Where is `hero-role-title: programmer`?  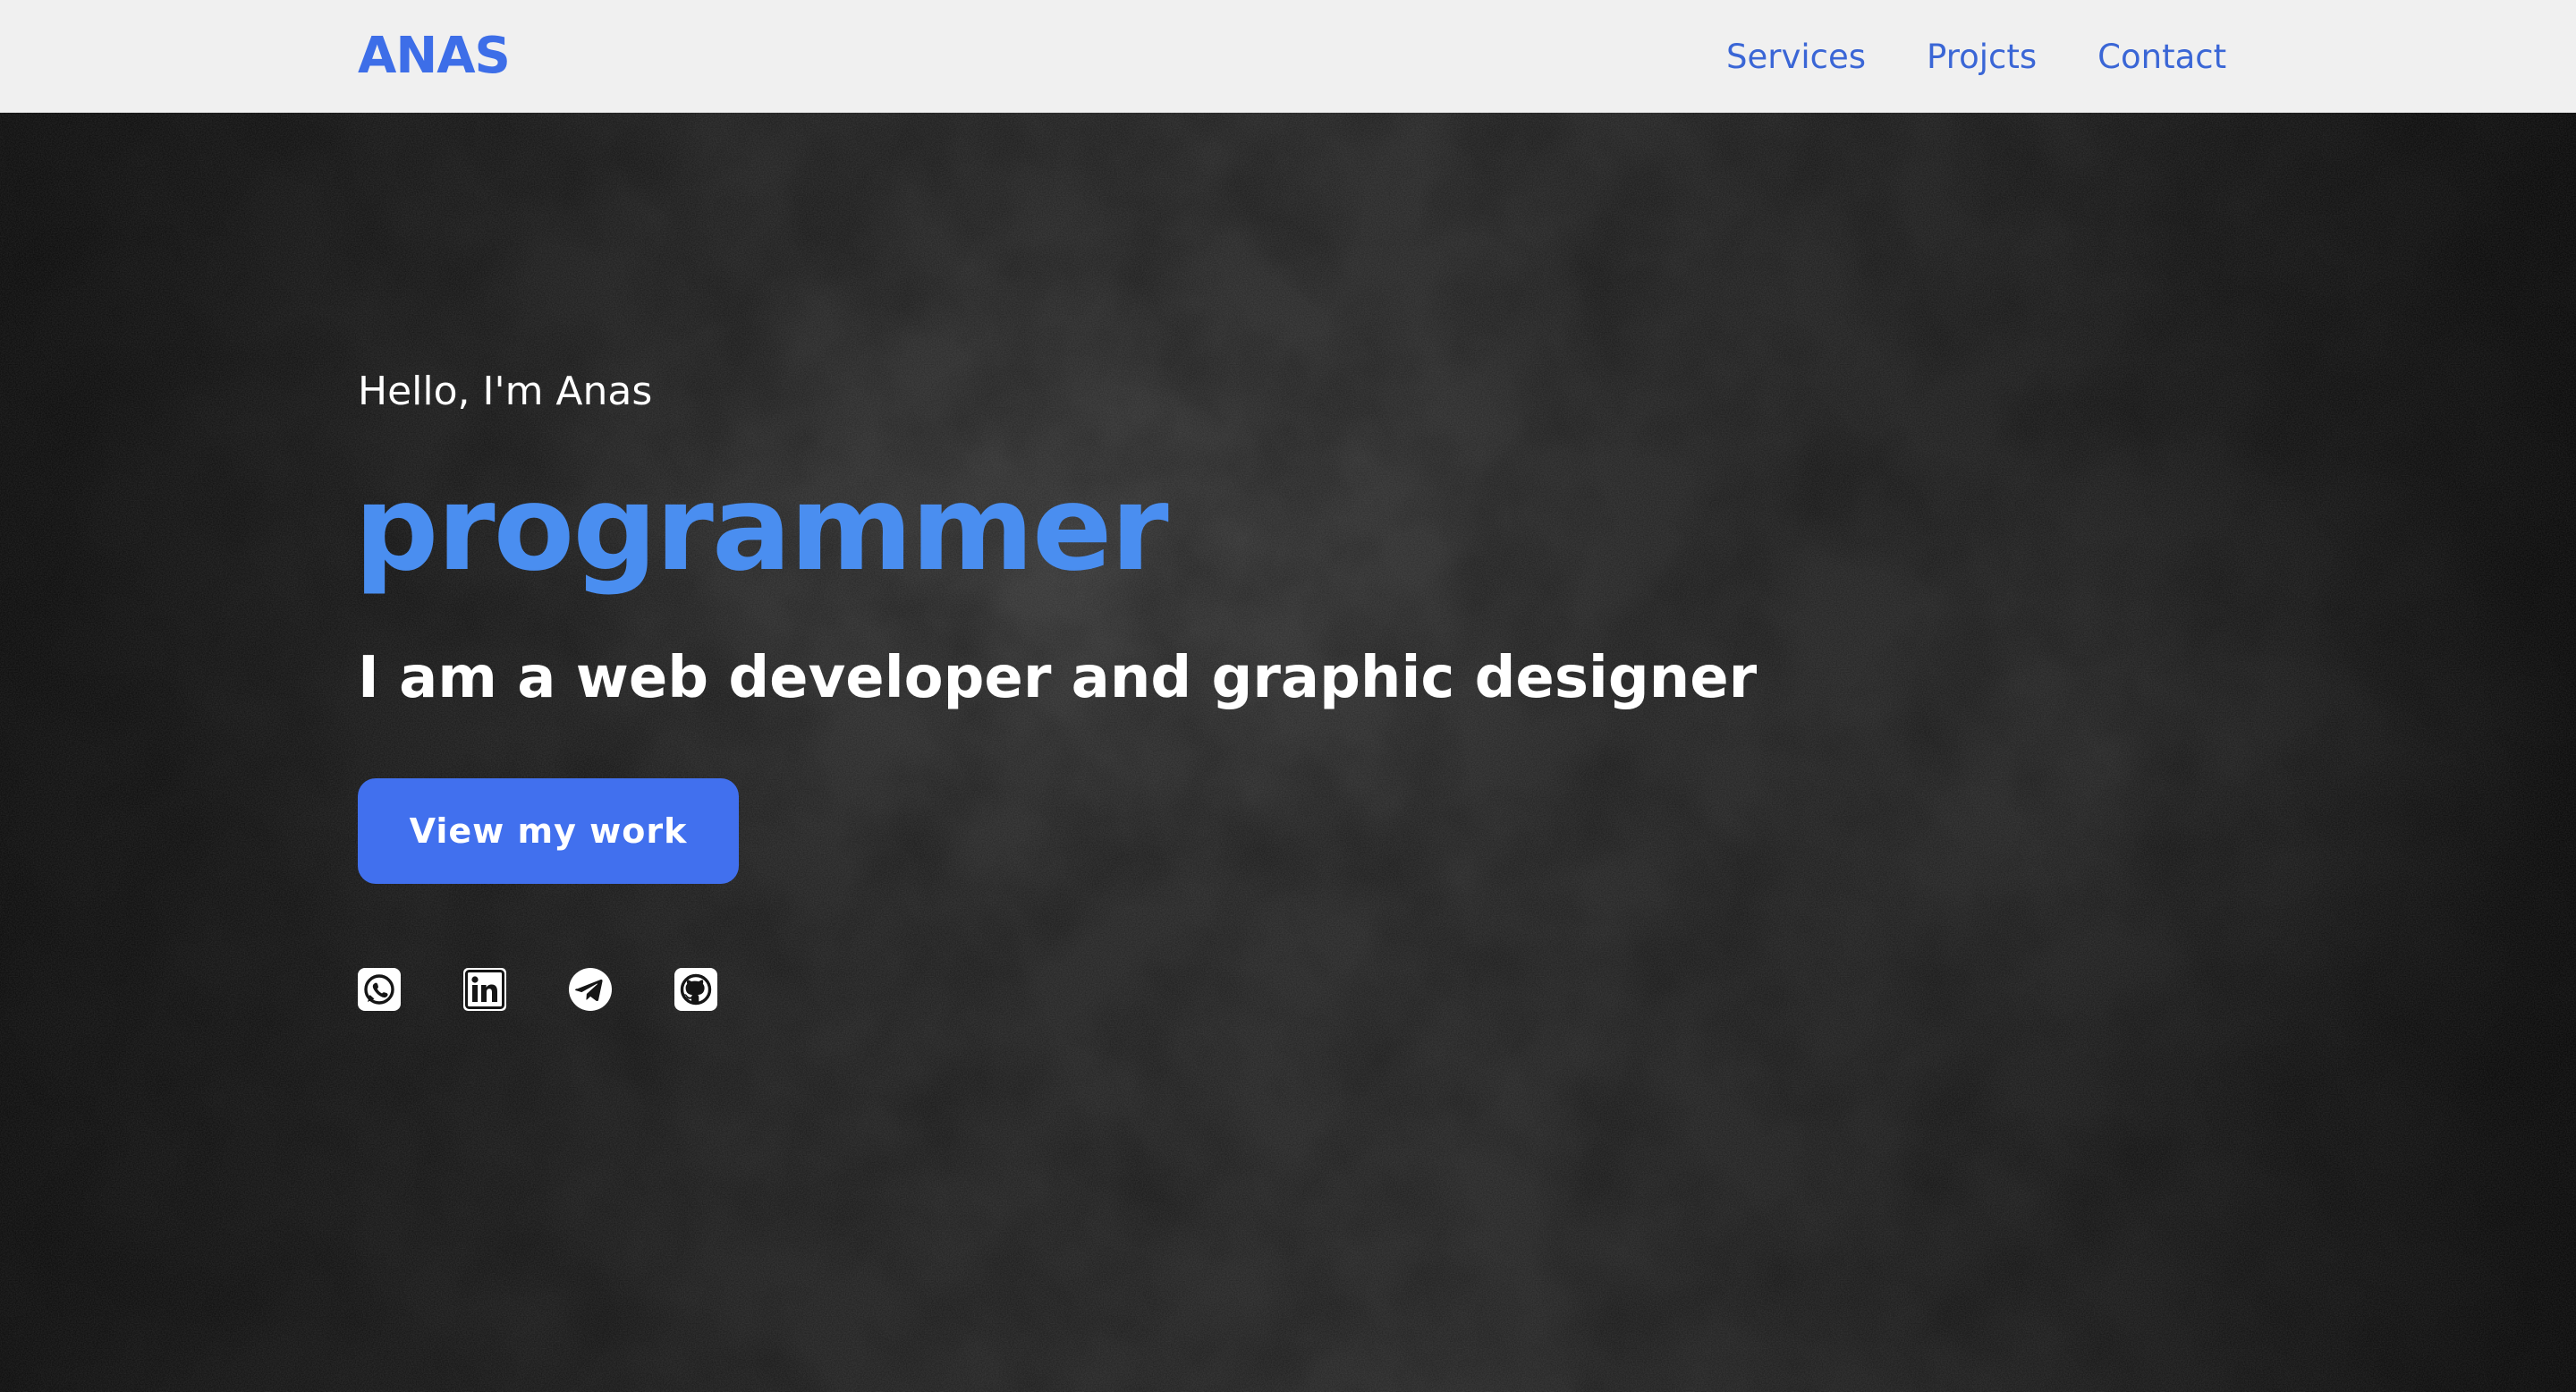
hero-role-title: programmer is located at coordinates (761, 529).